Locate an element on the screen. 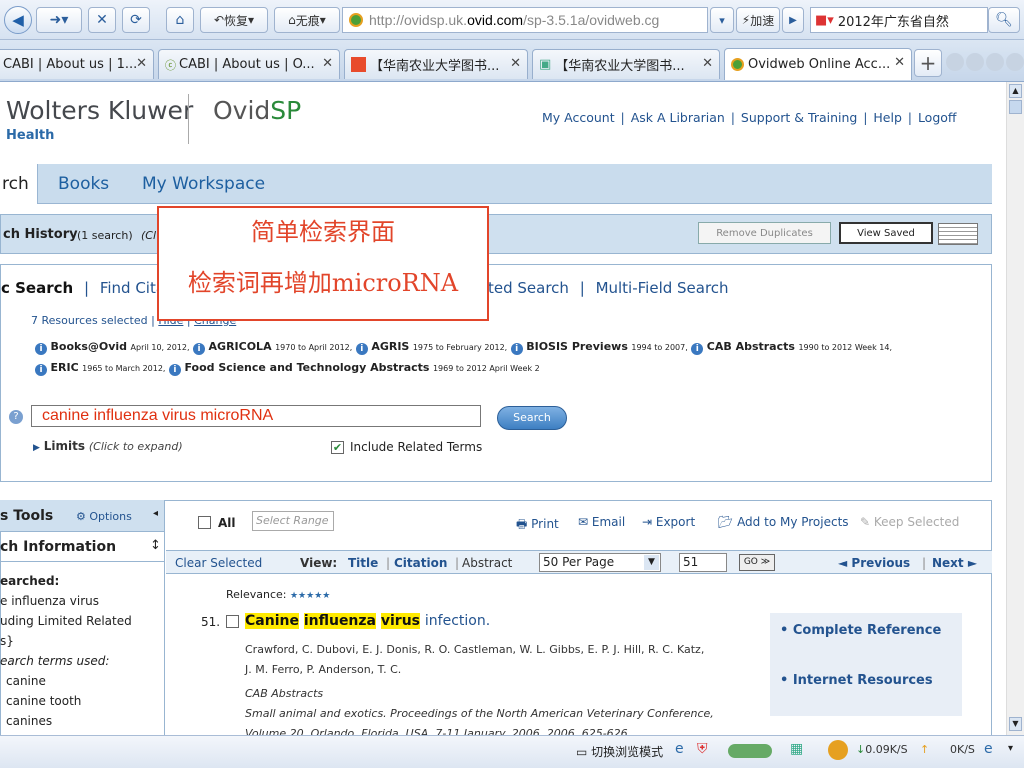 The width and height of the screenshot is (1024, 768). speed-button: ⚡ 加速 is located at coordinates (758, 20).